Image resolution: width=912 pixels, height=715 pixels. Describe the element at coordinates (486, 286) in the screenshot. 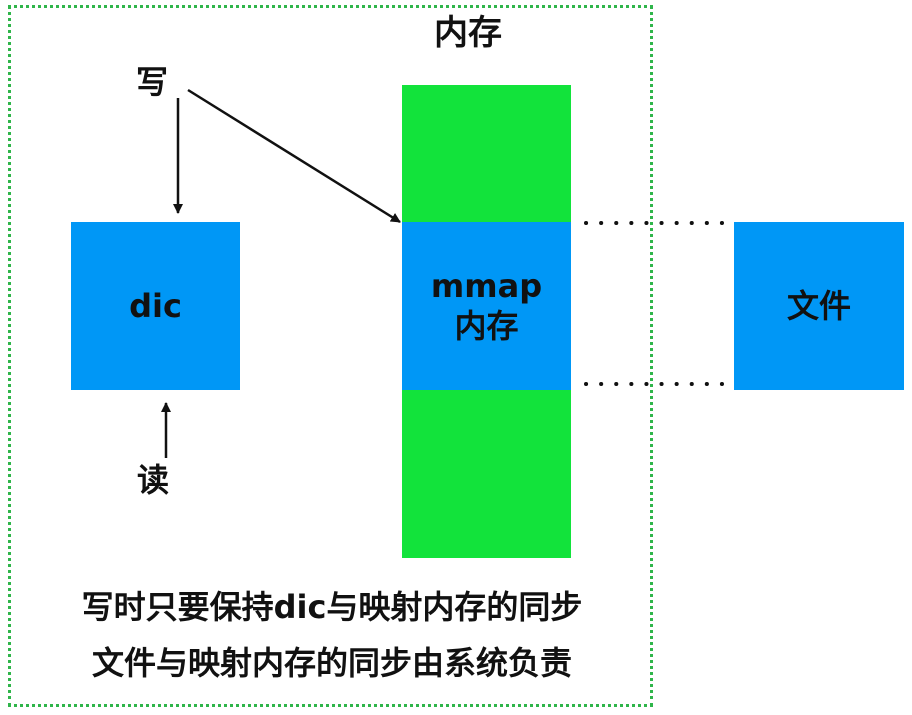

I see `mmap-label: mmap` at that location.